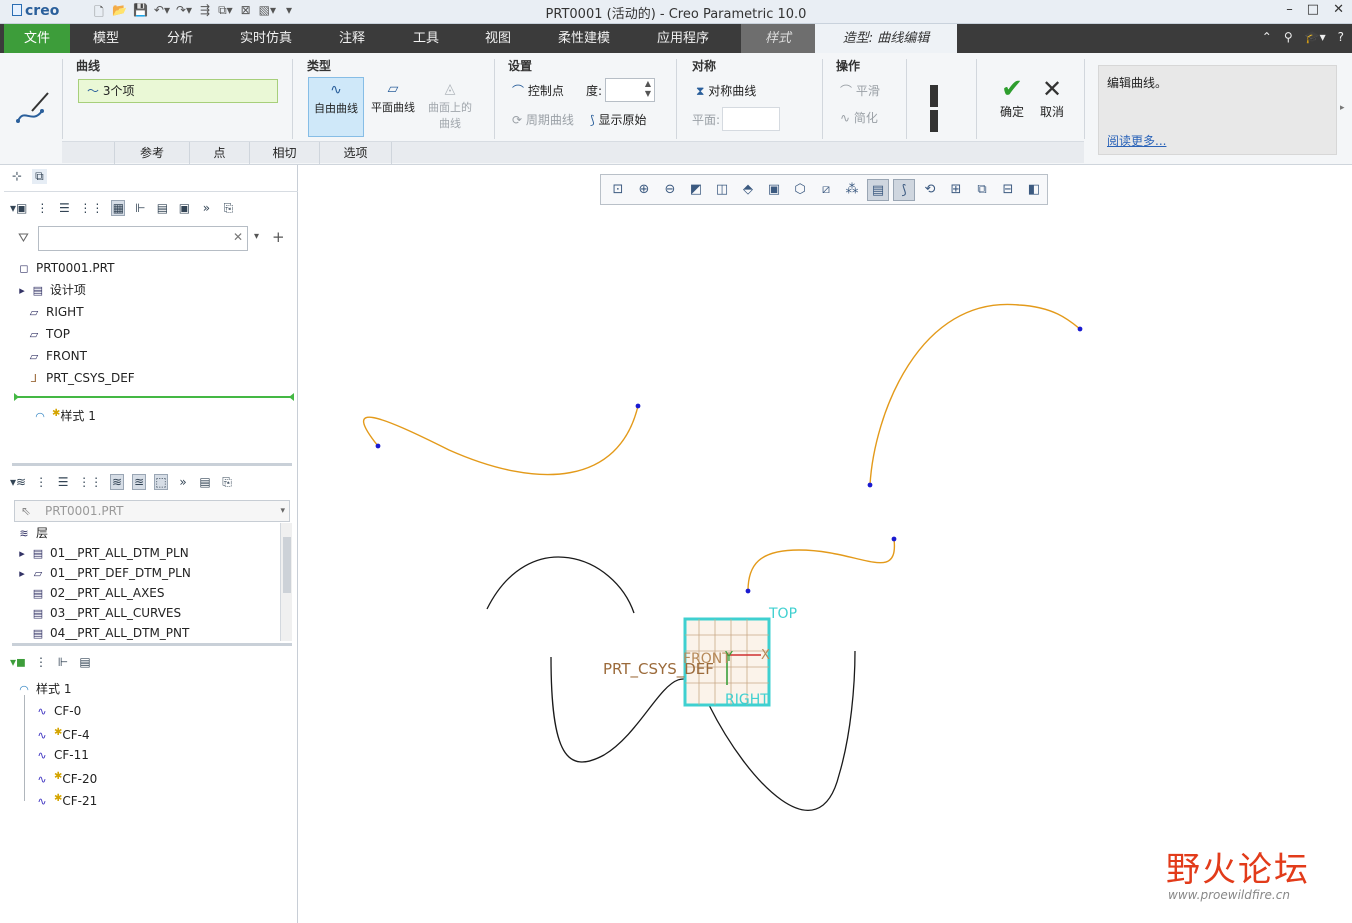 The width and height of the screenshot is (1352, 923). What do you see at coordinates (285, 153) in the screenshot?
I see `tab-tangency: 相切` at bounding box center [285, 153].